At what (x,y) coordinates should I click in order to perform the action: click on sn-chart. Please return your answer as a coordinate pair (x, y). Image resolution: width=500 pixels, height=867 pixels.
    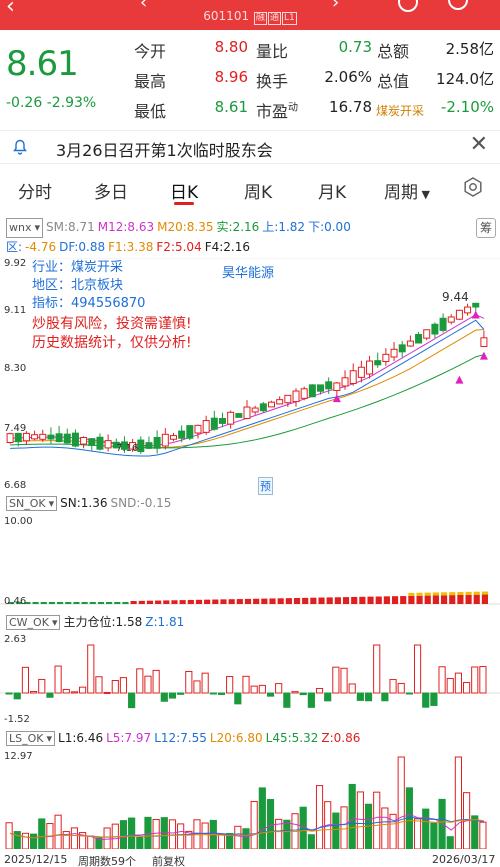
    Looking at the image, I should click on (250, 561).